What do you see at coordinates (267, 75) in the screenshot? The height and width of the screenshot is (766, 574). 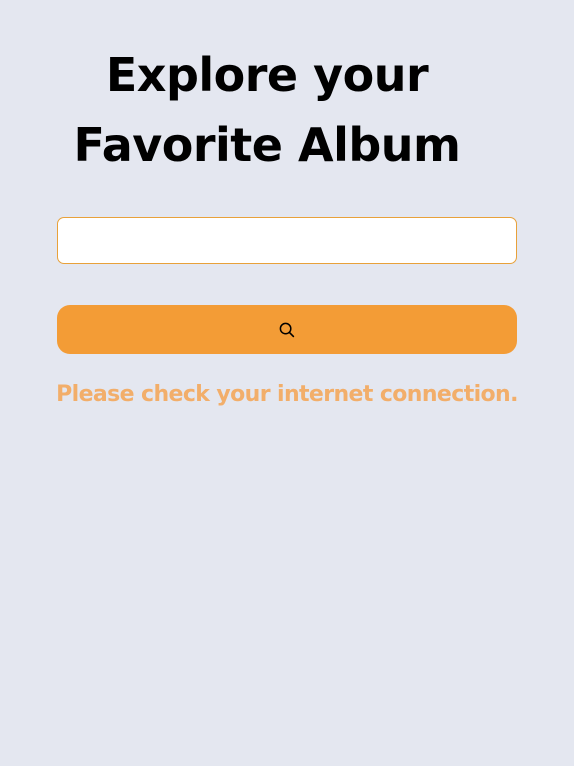 I see `page-title-line-1: Explore your` at bounding box center [267, 75].